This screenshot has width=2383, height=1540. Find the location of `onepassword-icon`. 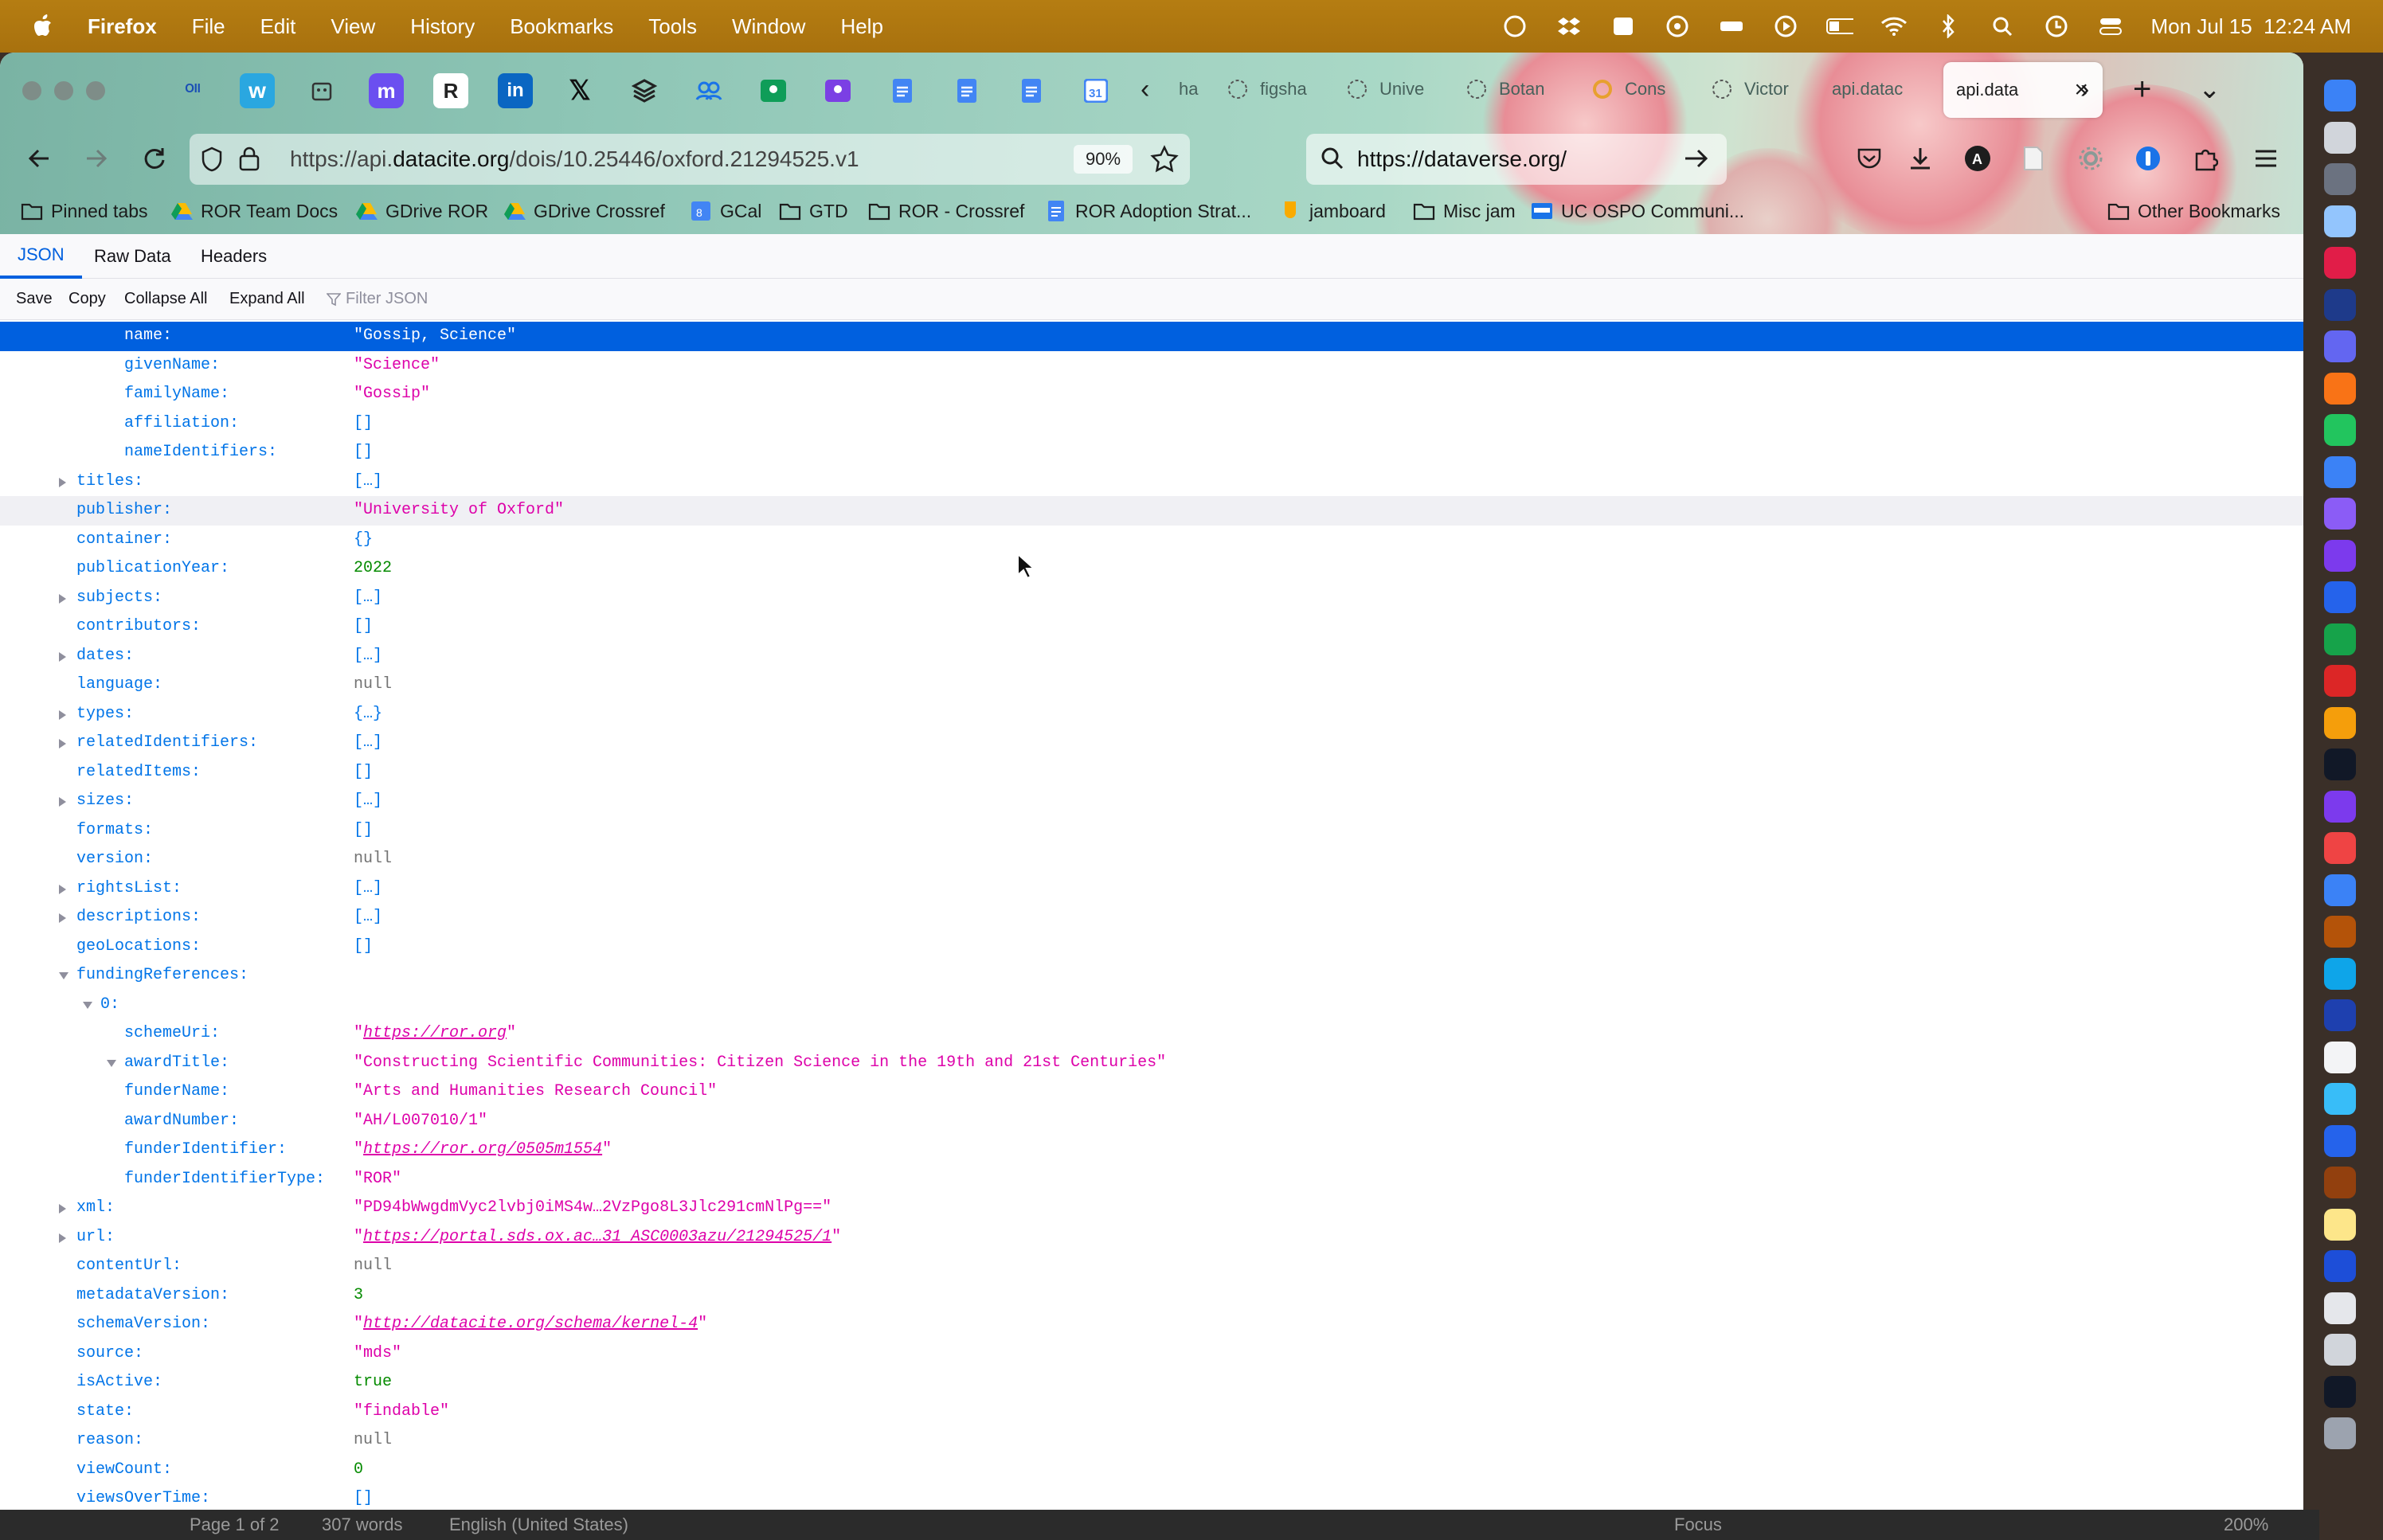

onepassword-icon is located at coordinates (2340, 1266).